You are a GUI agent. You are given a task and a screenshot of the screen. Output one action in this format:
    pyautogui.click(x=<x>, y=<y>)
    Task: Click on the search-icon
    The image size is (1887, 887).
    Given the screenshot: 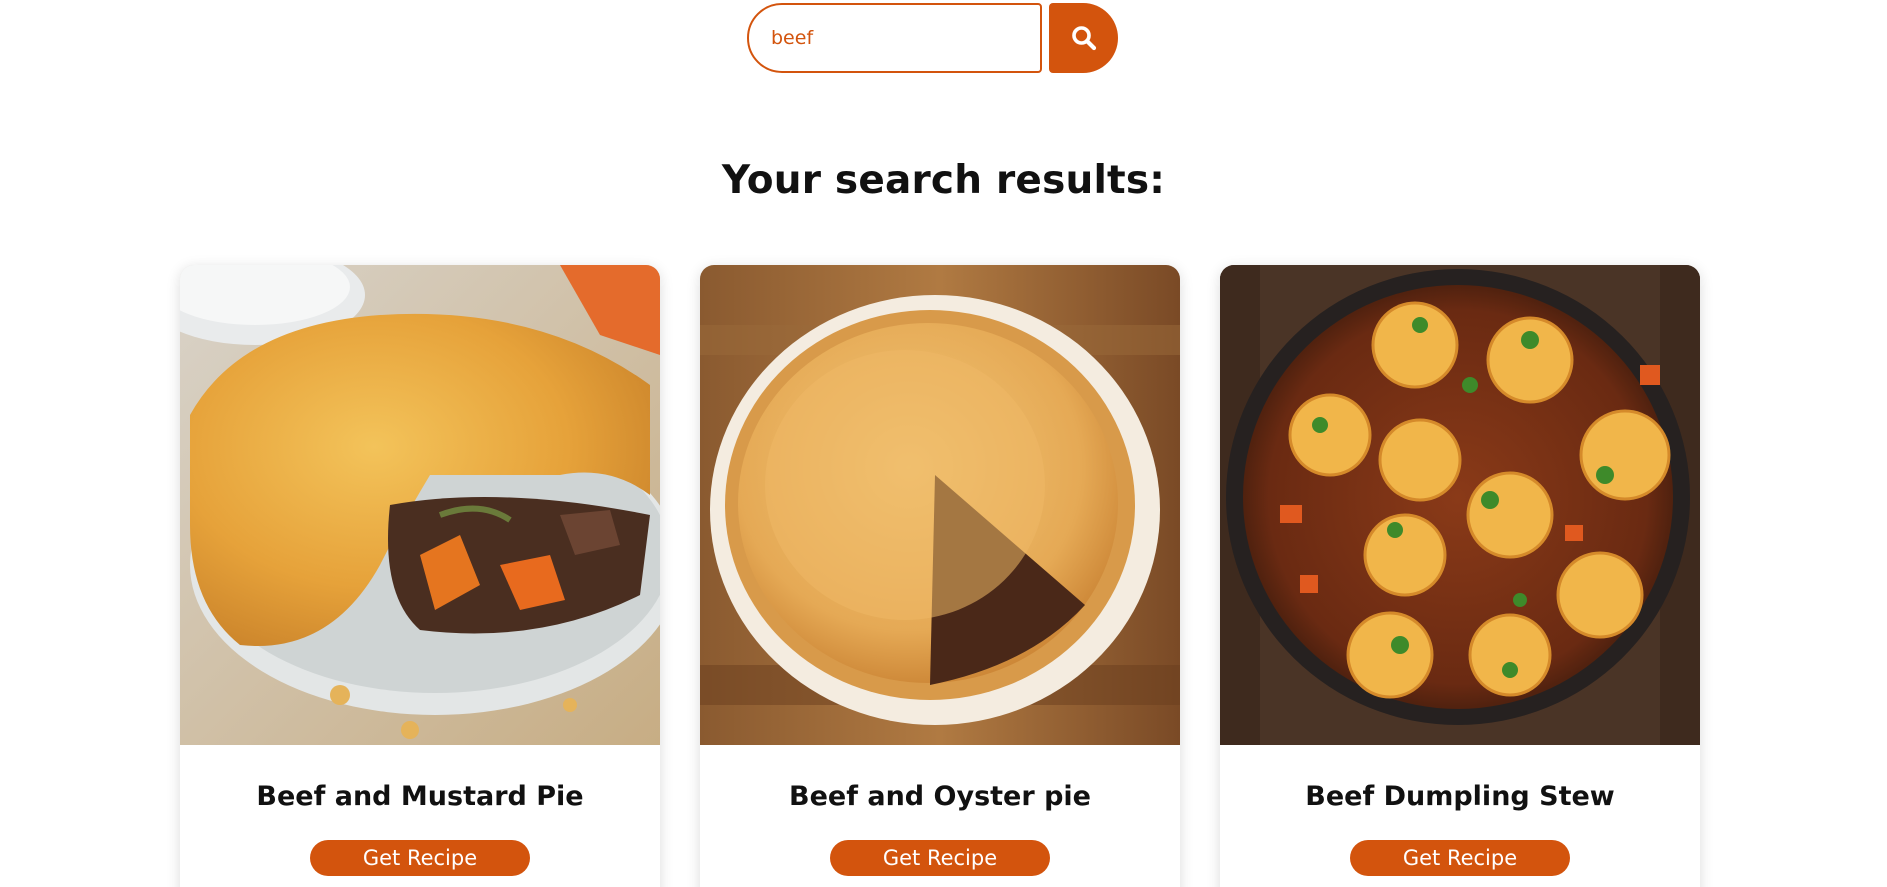 What is the action you would take?
    pyautogui.click(x=1083, y=38)
    